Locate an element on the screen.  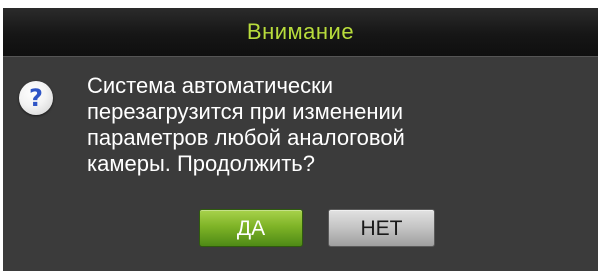
message-line-1: Система автоматически is located at coordinates (210, 85).